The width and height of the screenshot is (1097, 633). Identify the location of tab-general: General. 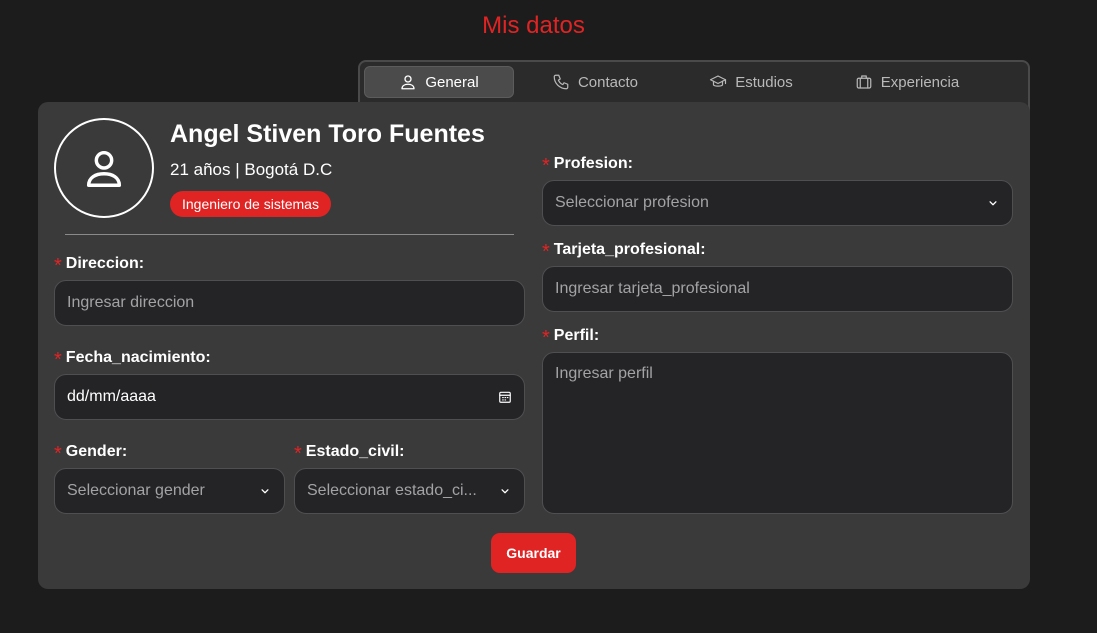
(439, 82).